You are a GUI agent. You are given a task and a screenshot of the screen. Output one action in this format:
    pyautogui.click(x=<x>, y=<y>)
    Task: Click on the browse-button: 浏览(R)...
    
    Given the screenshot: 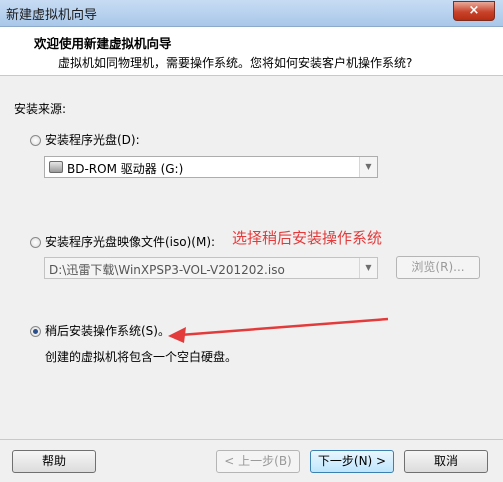 What is the action you would take?
    pyautogui.click(x=438, y=267)
    